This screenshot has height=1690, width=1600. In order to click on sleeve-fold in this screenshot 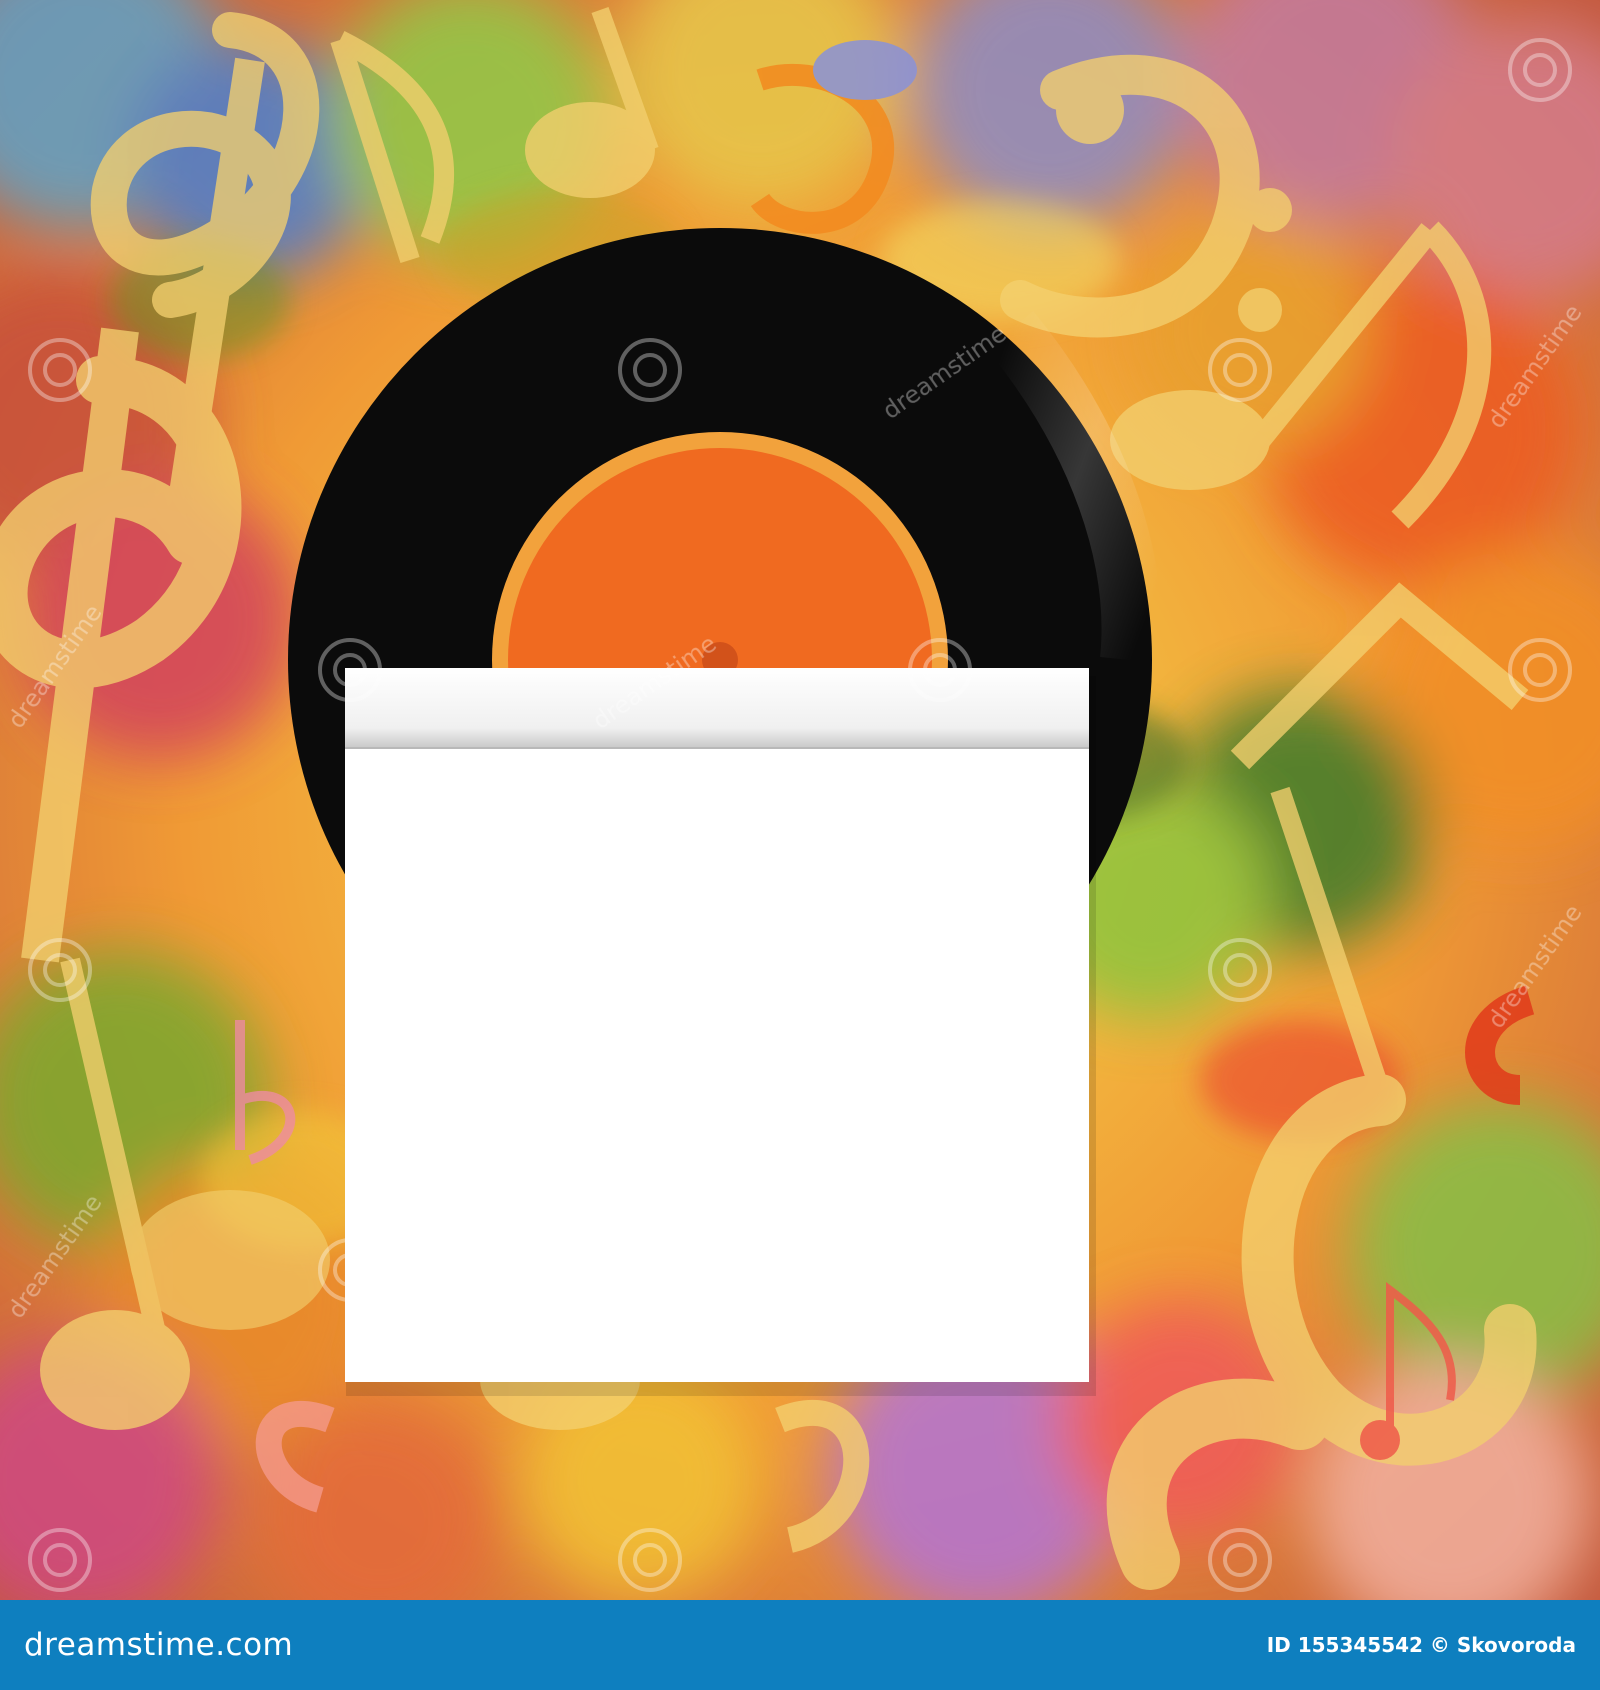, I will do `click(717, 708)`.